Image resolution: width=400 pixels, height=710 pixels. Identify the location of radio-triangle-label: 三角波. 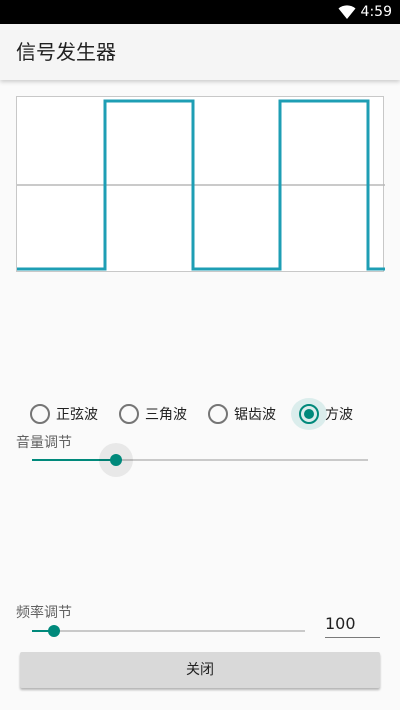
(166, 415).